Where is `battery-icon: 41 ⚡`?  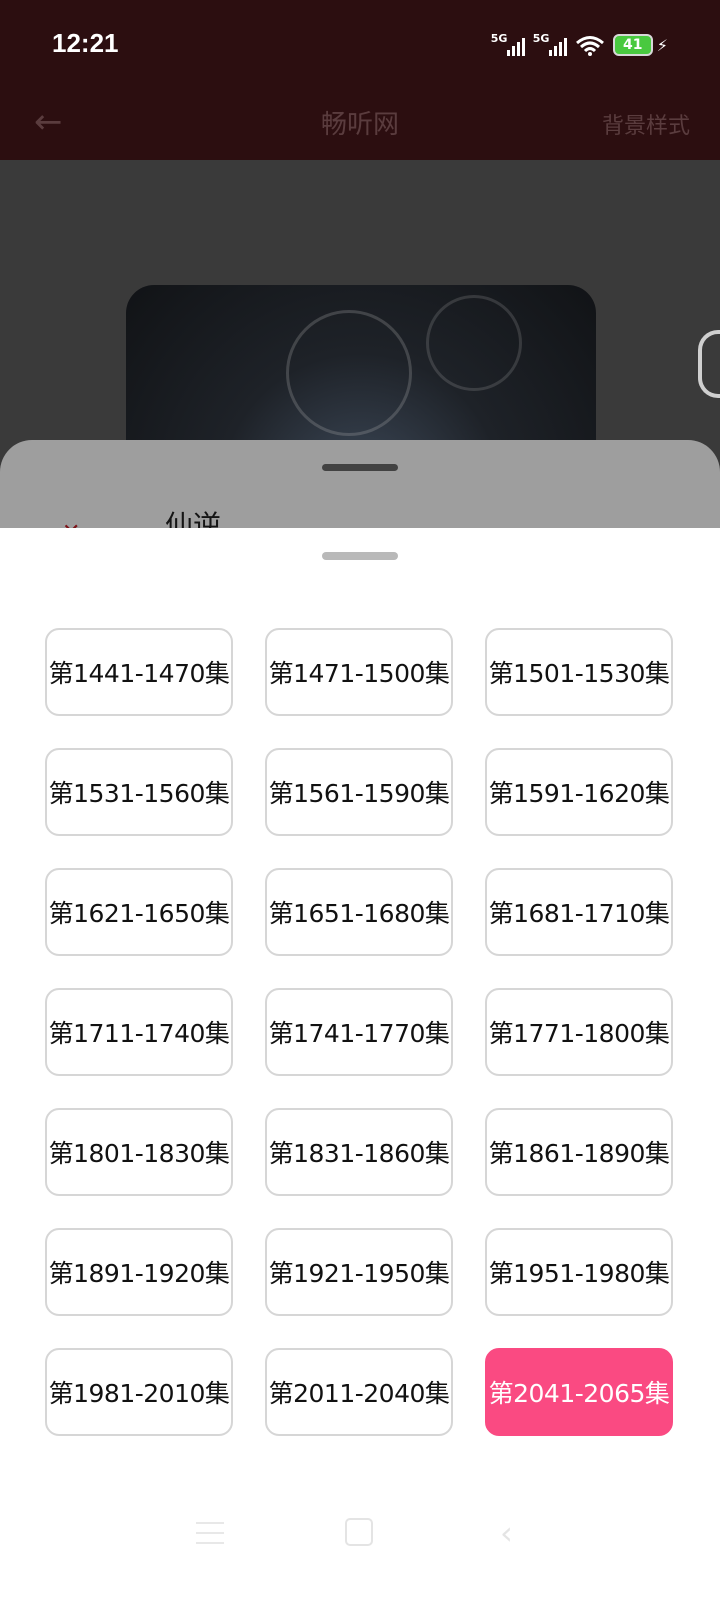
battery-icon: 41 ⚡ is located at coordinates (640, 45).